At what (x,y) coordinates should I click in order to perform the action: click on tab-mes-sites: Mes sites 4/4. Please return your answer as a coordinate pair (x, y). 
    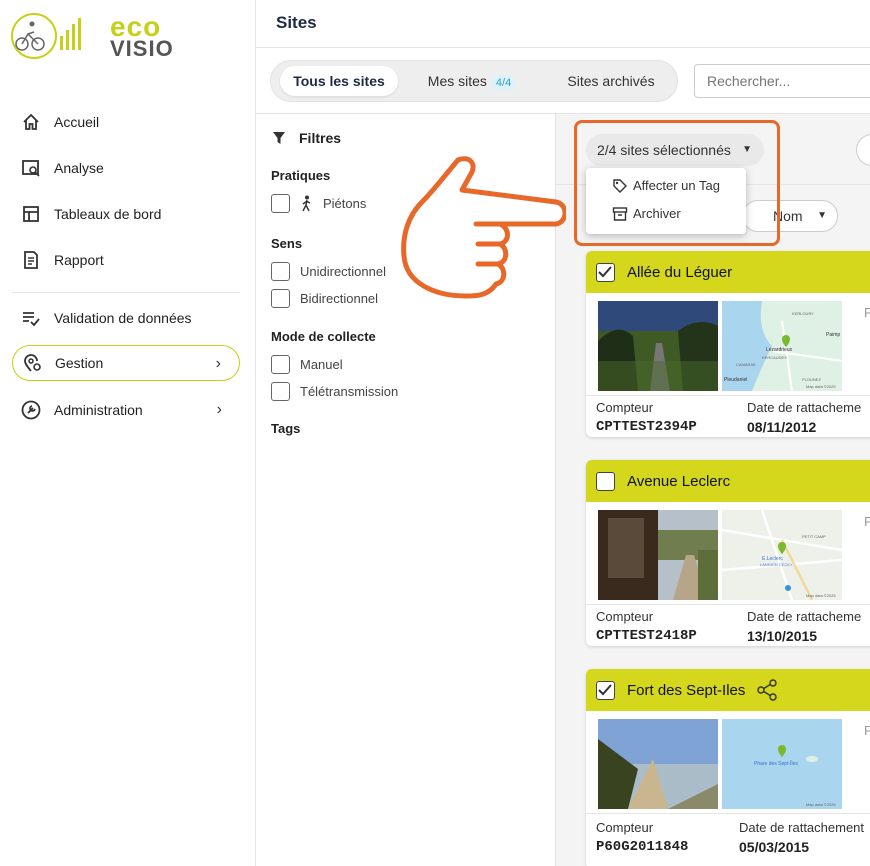
    Looking at the image, I should click on (472, 81).